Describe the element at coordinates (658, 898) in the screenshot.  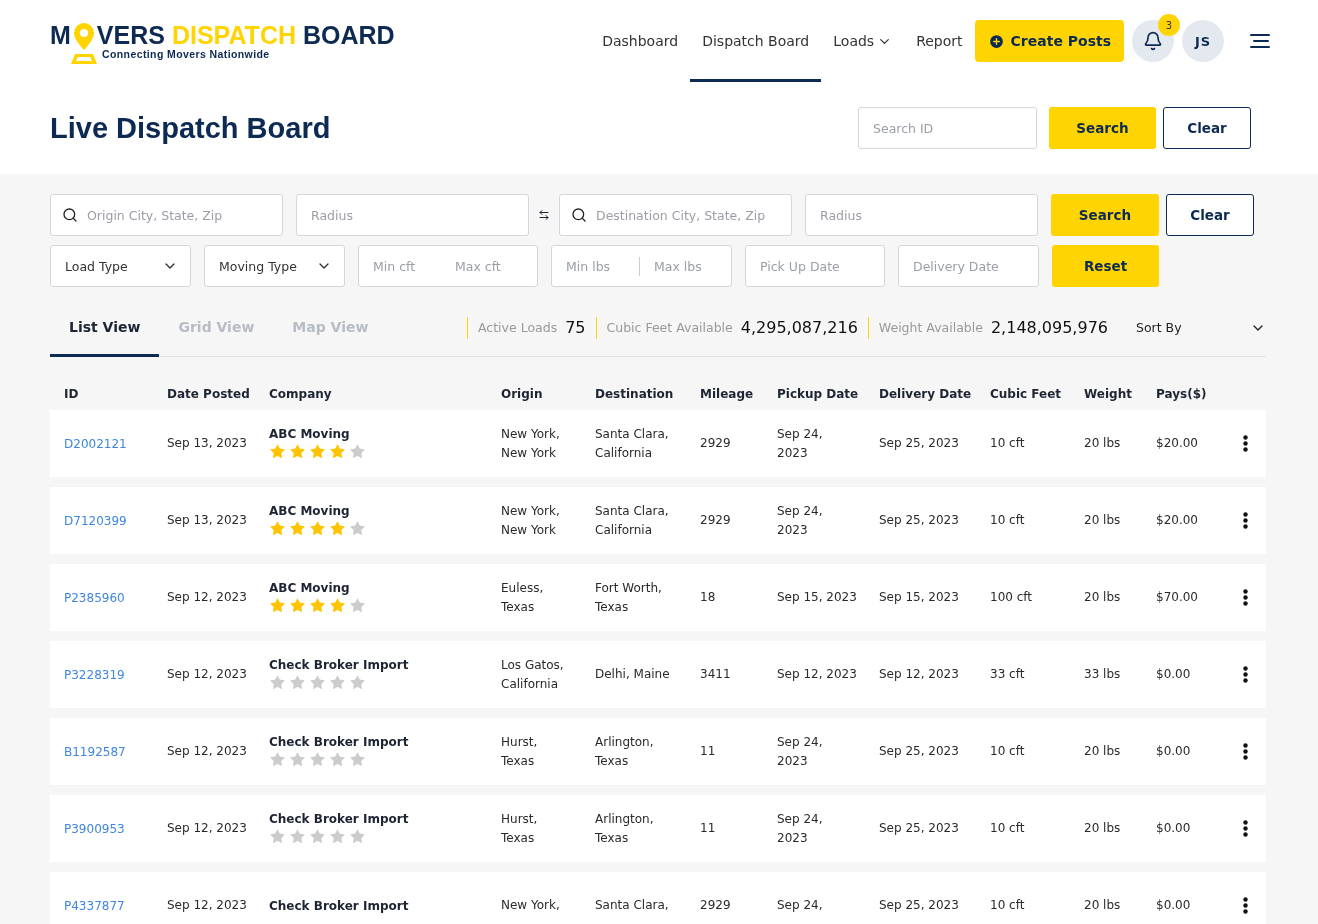
I see `table-row: P4337877 Sep 12, 2023 Check Broker Import New York, Santa Clara, 2929 Sep 24, Sep 25, 2023 10 cft 20 lbs $0.00` at that location.